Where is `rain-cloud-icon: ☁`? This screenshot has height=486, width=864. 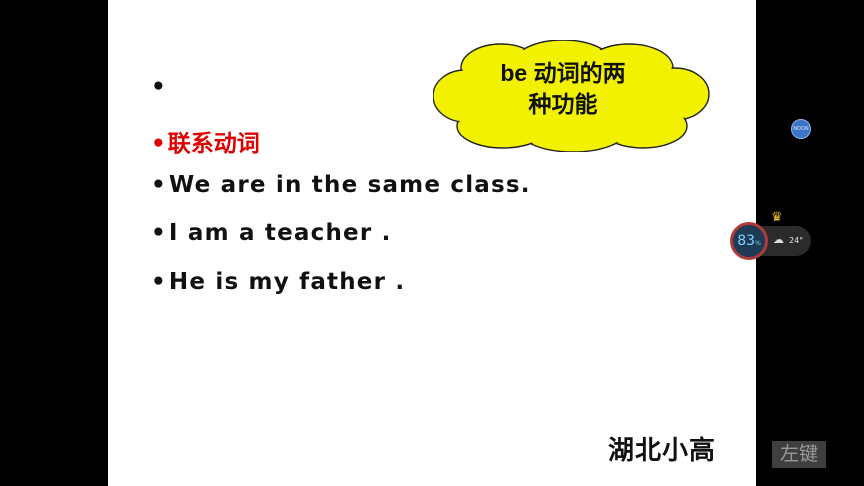
rain-cloud-icon: ☁ is located at coordinates (778, 239).